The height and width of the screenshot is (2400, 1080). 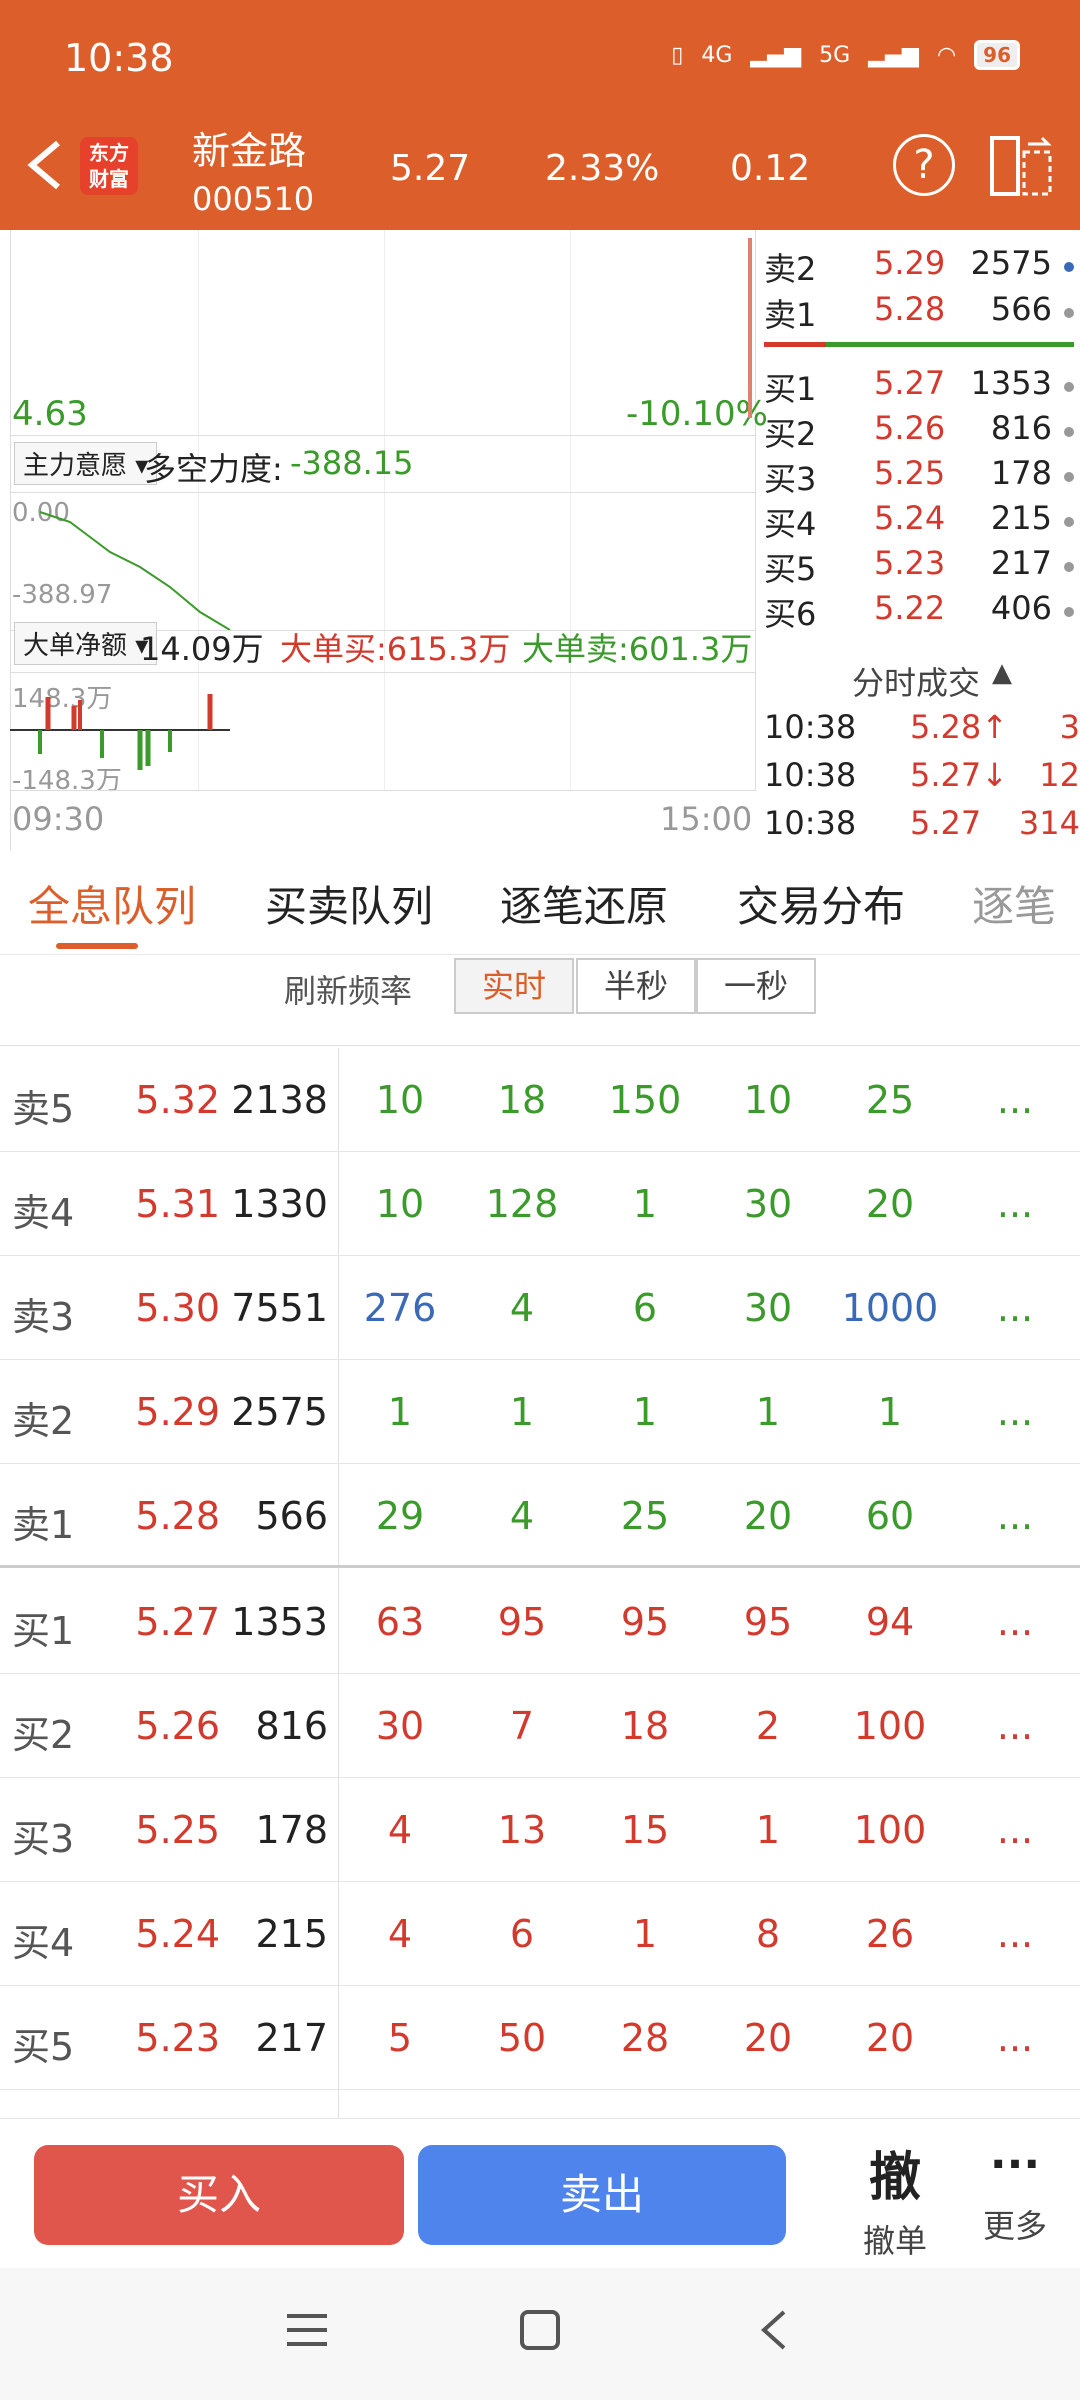 What do you see at coordinates (920, 386) in the screenshot?
I see `bid-row: 买1 5.27 1353` at bounding box center [920, 386].